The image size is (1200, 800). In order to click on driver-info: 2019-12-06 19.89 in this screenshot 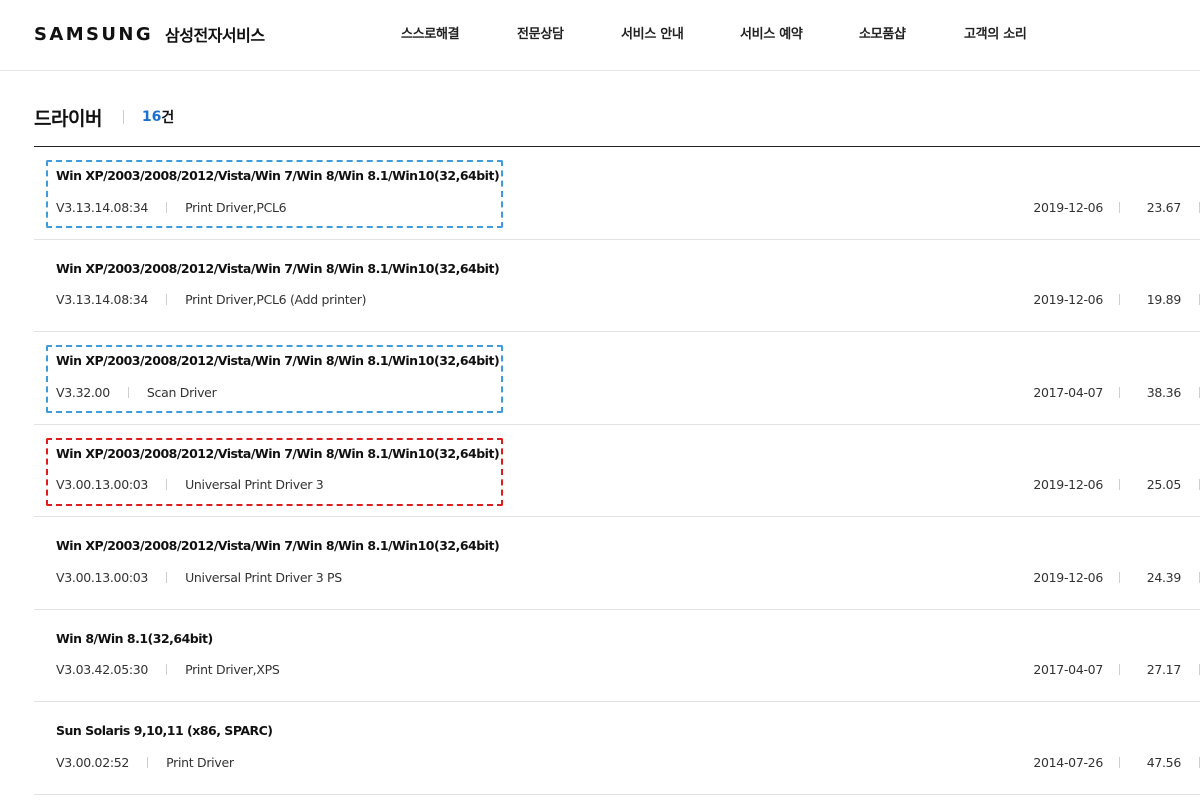, I will do `click(1116, 300)`.